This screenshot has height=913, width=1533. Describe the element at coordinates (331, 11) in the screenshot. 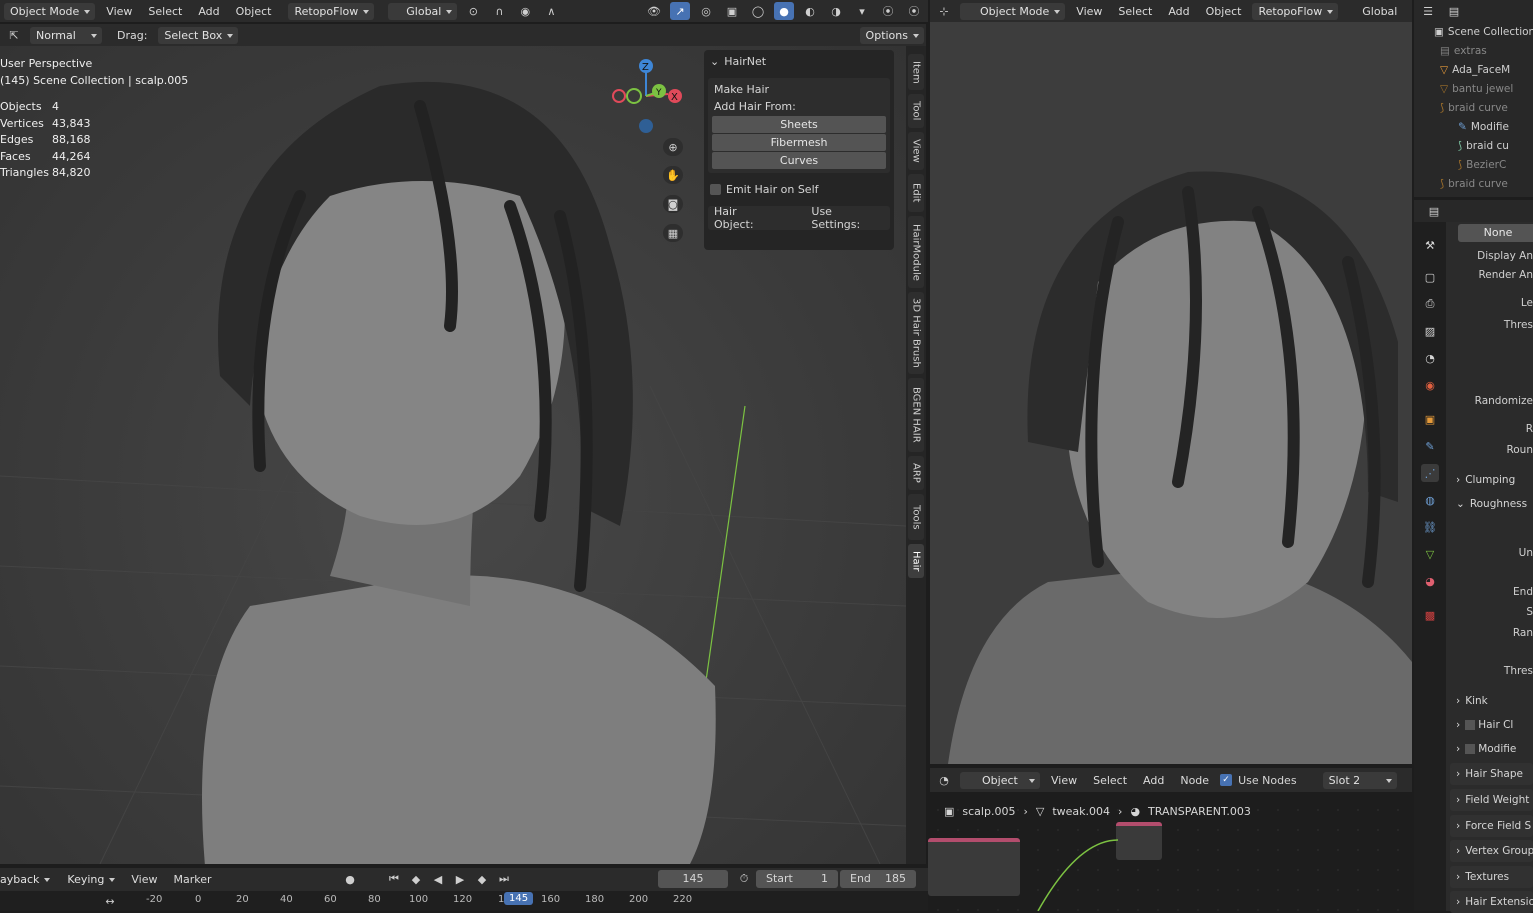

I see `retopoflow-dropdown: RetopoFlow` at that location.